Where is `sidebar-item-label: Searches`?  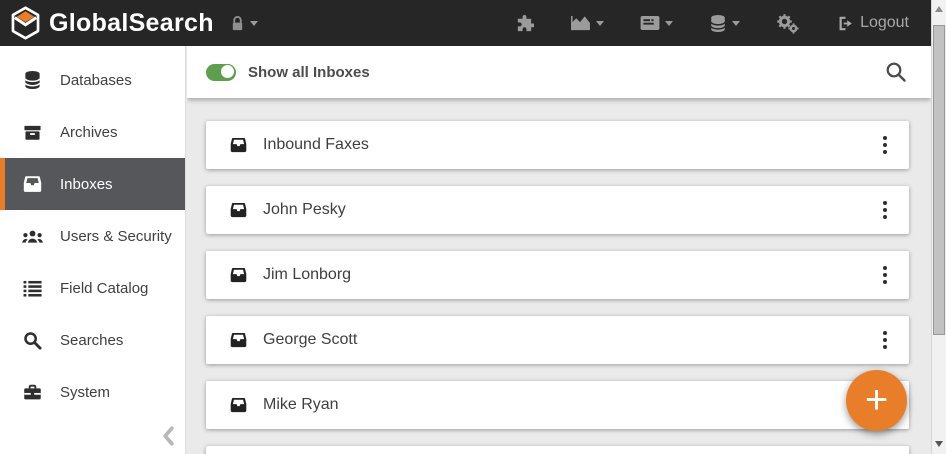
sidebar-item-label: Searches is located at coordinates (92, 340).